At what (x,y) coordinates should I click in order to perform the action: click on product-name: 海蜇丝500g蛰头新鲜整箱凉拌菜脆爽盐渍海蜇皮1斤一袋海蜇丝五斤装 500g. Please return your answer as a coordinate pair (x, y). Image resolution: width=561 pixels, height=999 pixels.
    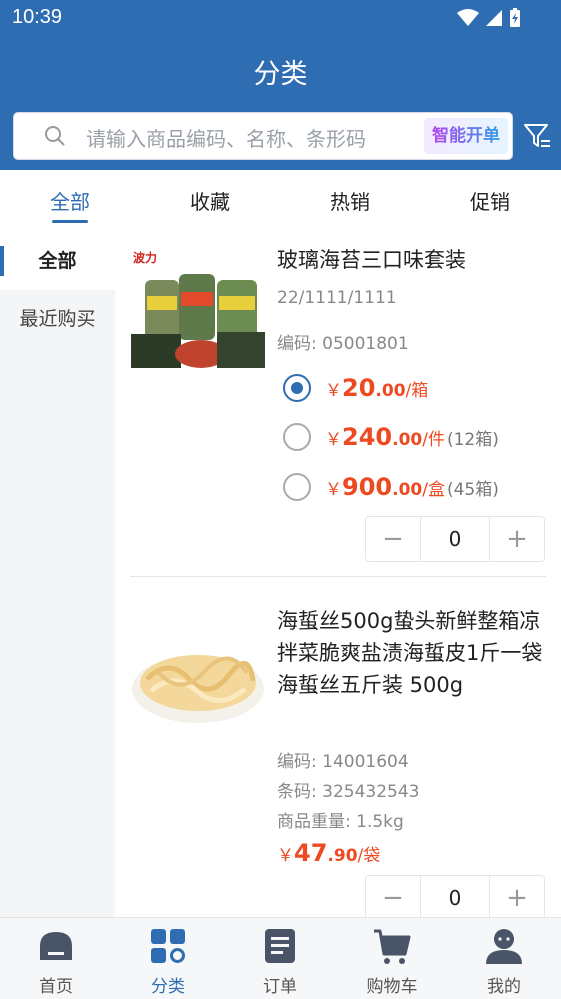
    Looking at the image, I should click on (412, 653).